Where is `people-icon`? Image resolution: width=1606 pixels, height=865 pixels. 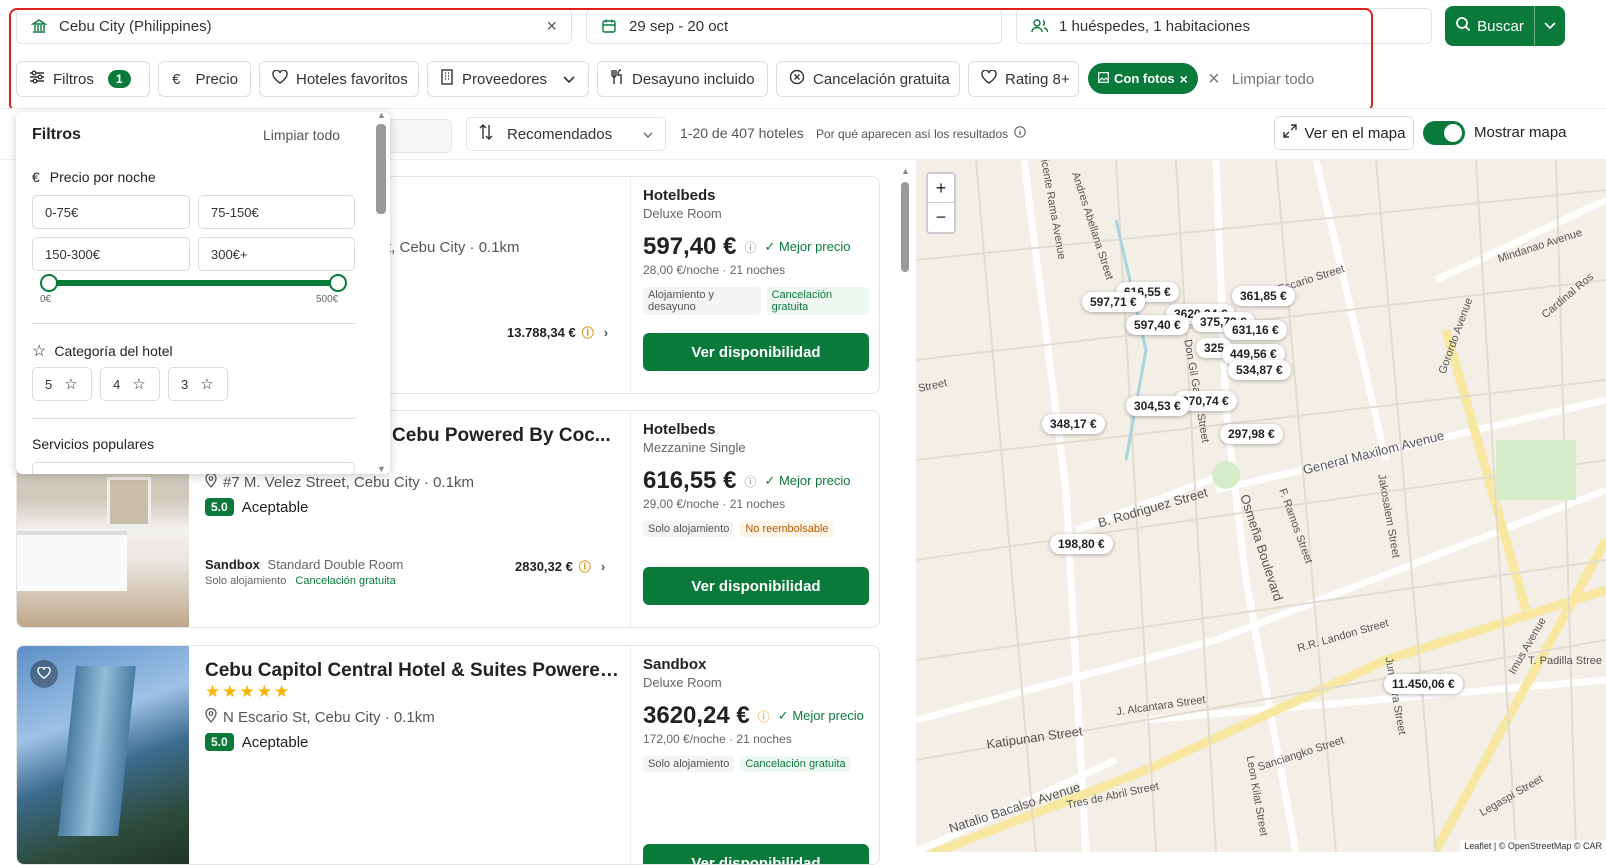 people-icon is located at coordinates (1041, 26).